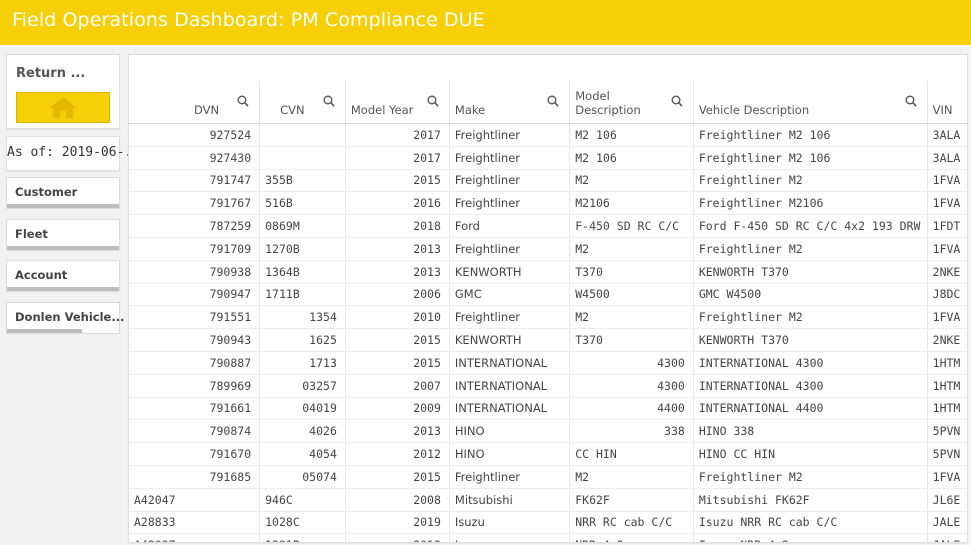  Describe the element at coordinates (195, 135) in the screenshot. I see `cell-dvn: 927524` at that location.